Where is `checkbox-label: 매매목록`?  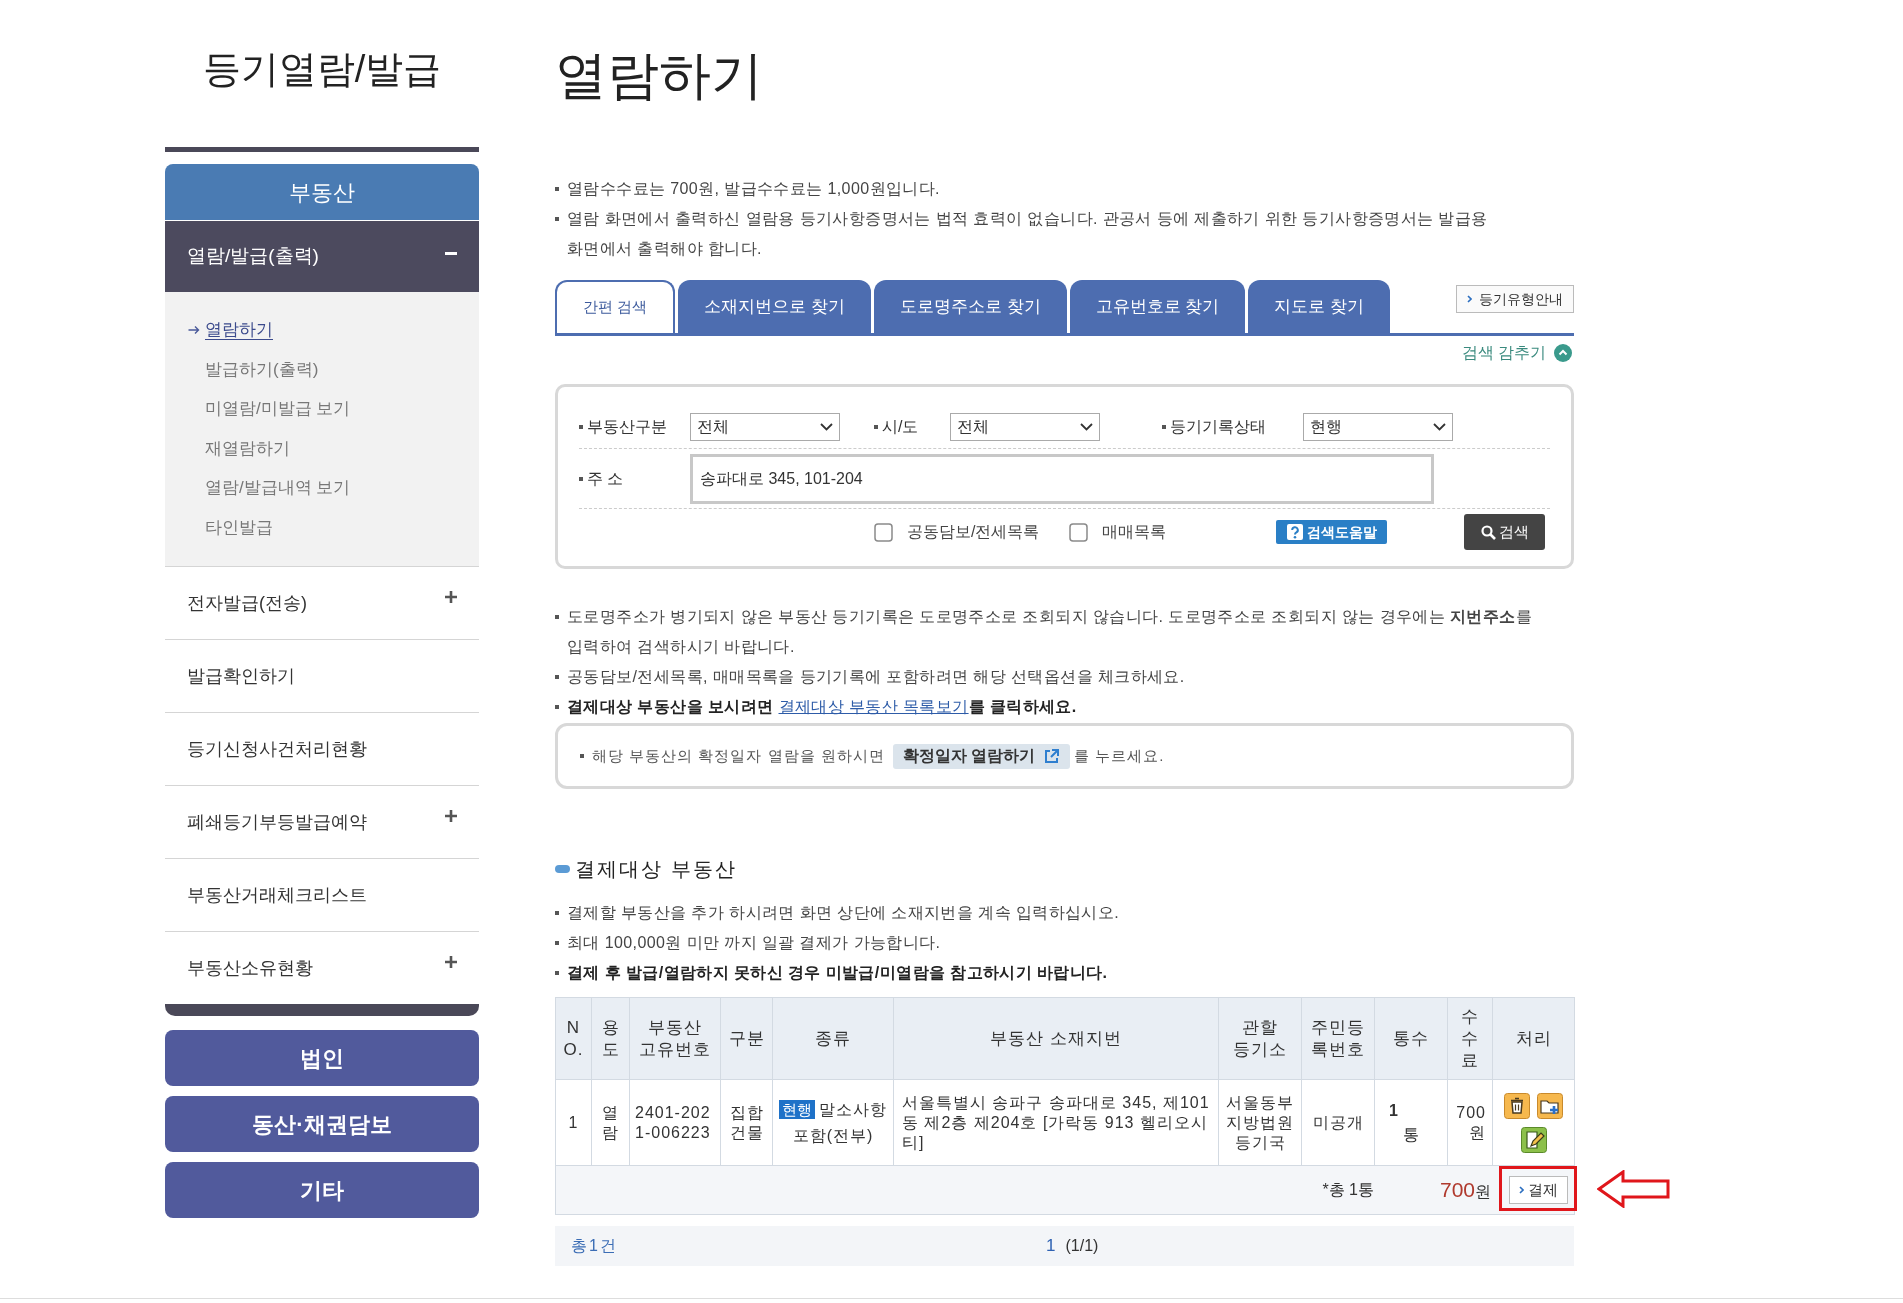
checkbox-label: 매매목록 is located at coordinates (1134, 532).